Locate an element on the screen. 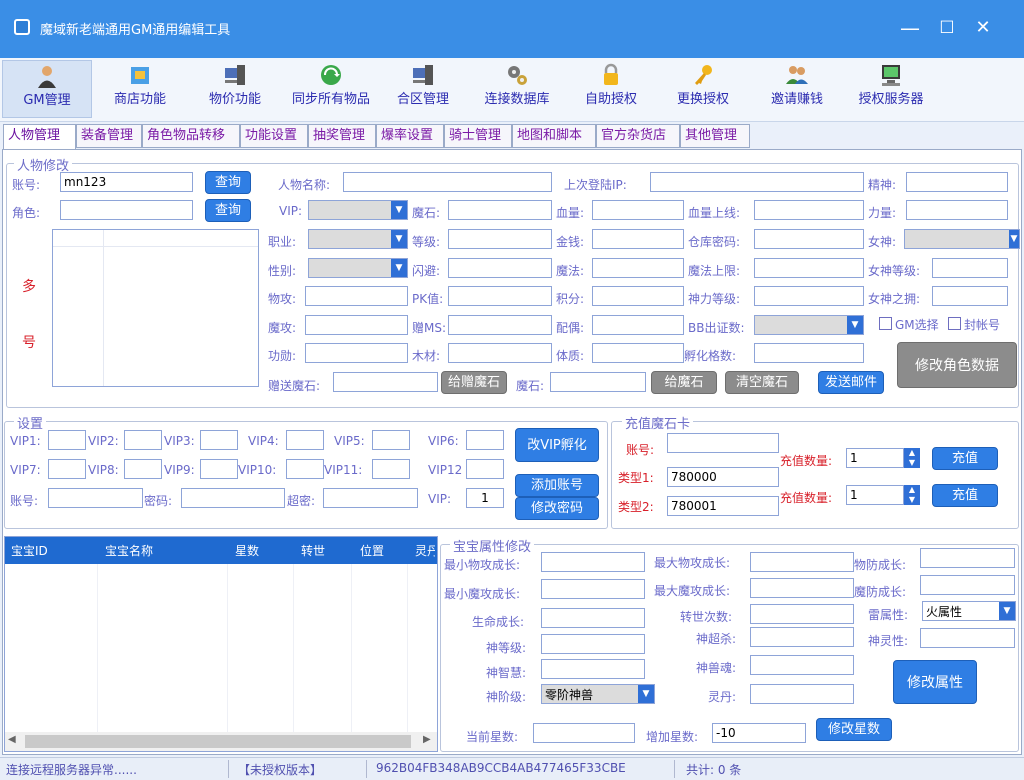 The width and height of the screenshot is (1024, 780). modify-character-button: 修改角色数据 is located at coordinates (957, 365).